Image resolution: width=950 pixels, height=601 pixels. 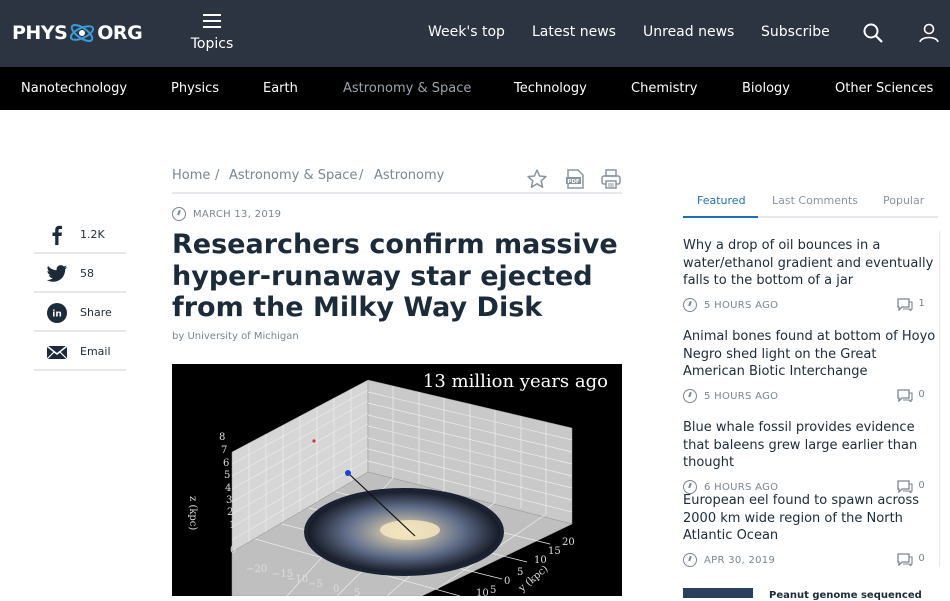 I want to click on user-icon, so click(x=929, y=33).